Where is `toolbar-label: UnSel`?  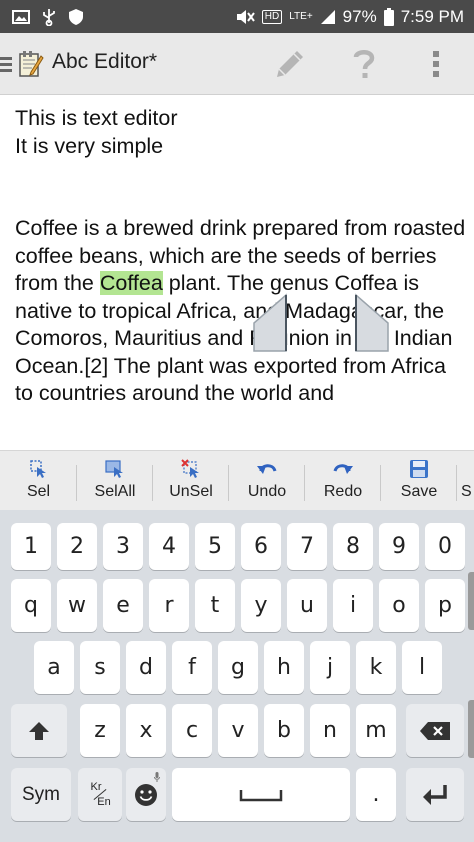 toolbar-label: UnSel is located at coordinates (191, 491).